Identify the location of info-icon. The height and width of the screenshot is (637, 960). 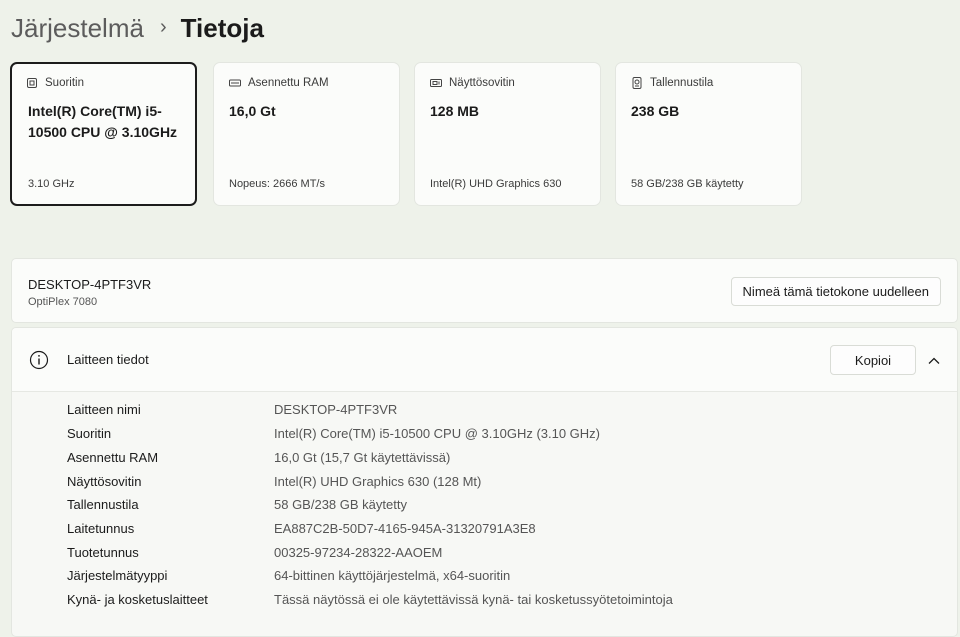
(39, 360).